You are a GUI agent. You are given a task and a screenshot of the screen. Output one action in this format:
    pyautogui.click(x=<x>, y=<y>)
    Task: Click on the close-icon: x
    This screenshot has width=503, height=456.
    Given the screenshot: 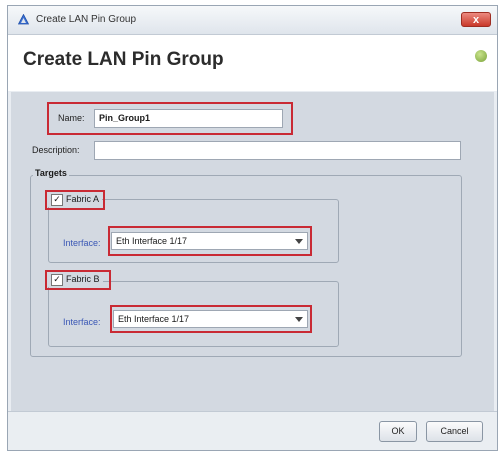 What is the action you would take?
    pyautogui.click(x=476, y=20)
    